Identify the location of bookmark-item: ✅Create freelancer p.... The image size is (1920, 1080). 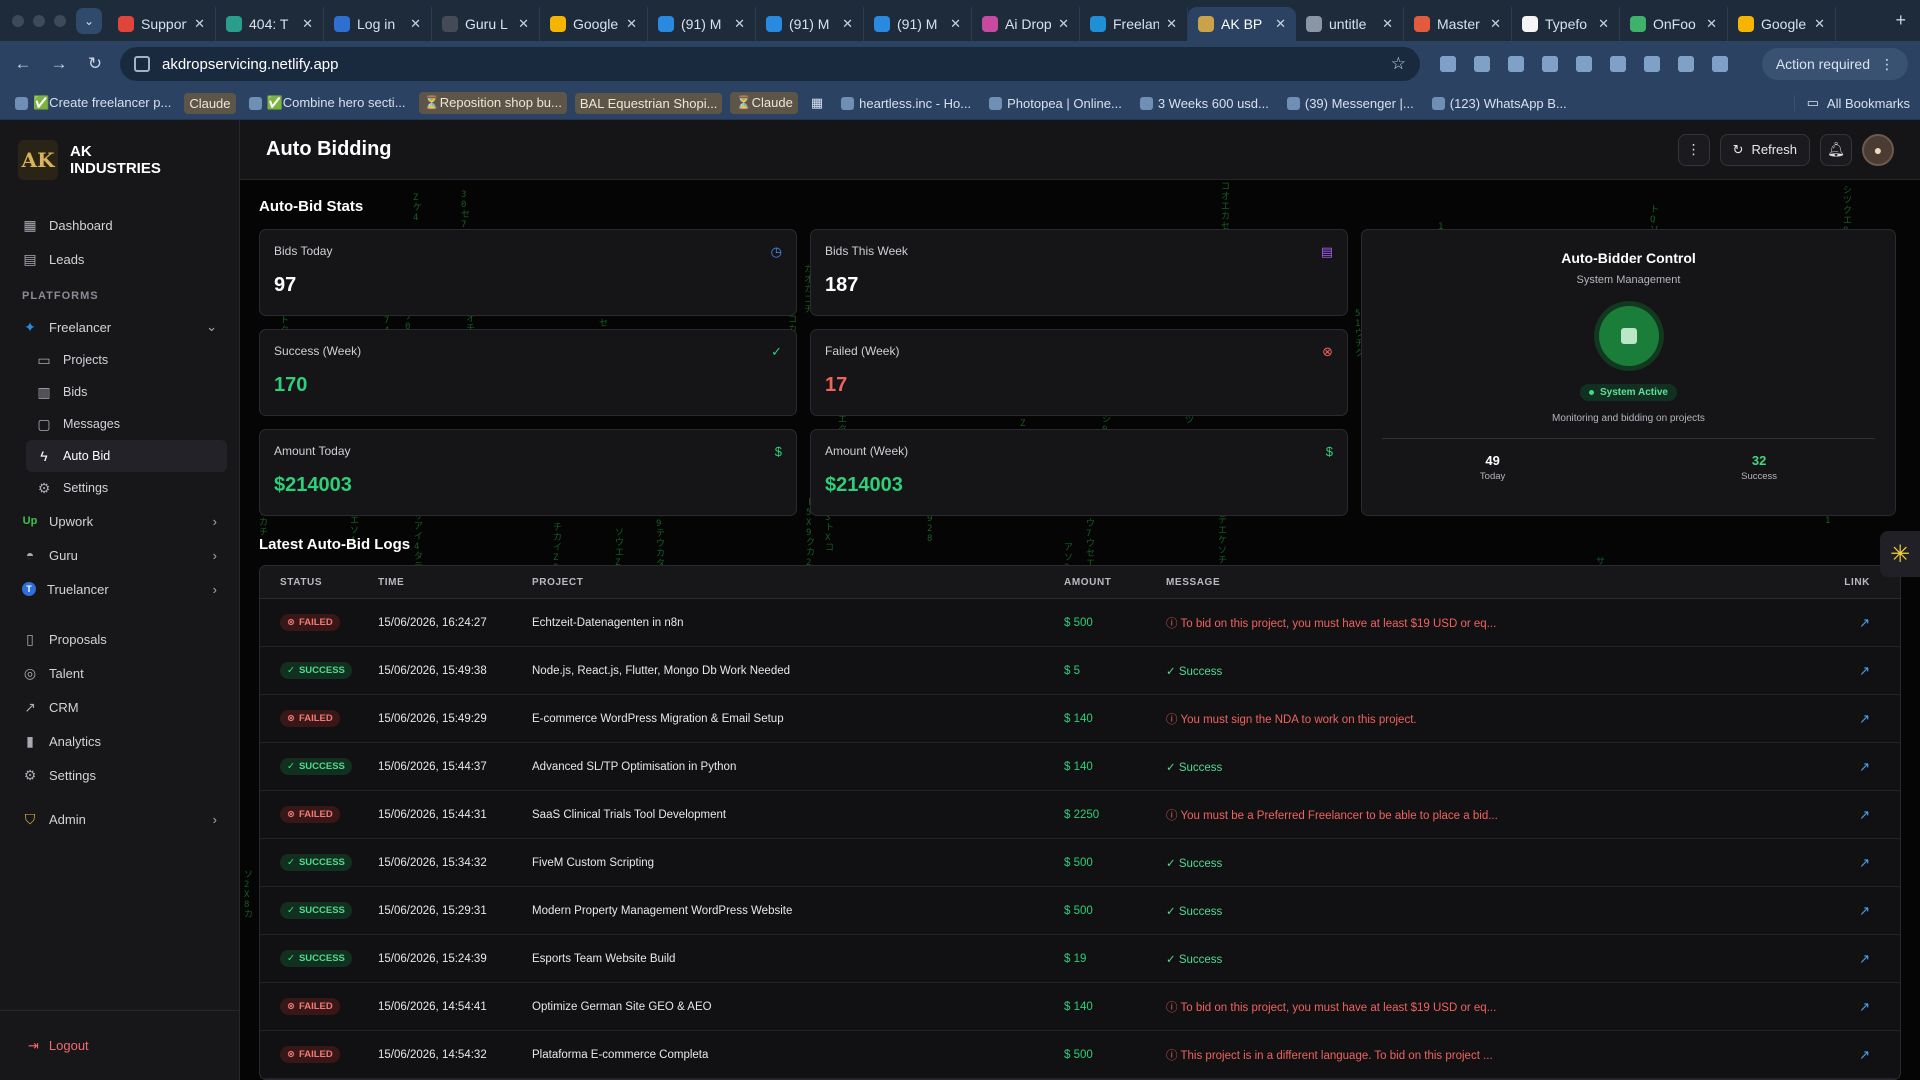
(93, 103).